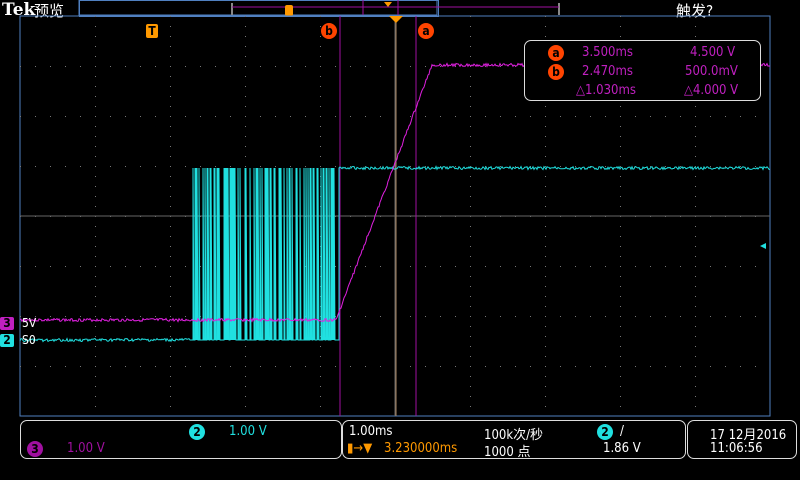 The height and width of the screenshot is (480, 800). What do you see at coordinates (607, 52) in the screenshot?
I see `cursor-a-time: 3.500ms` at bounding box center [607, 52].